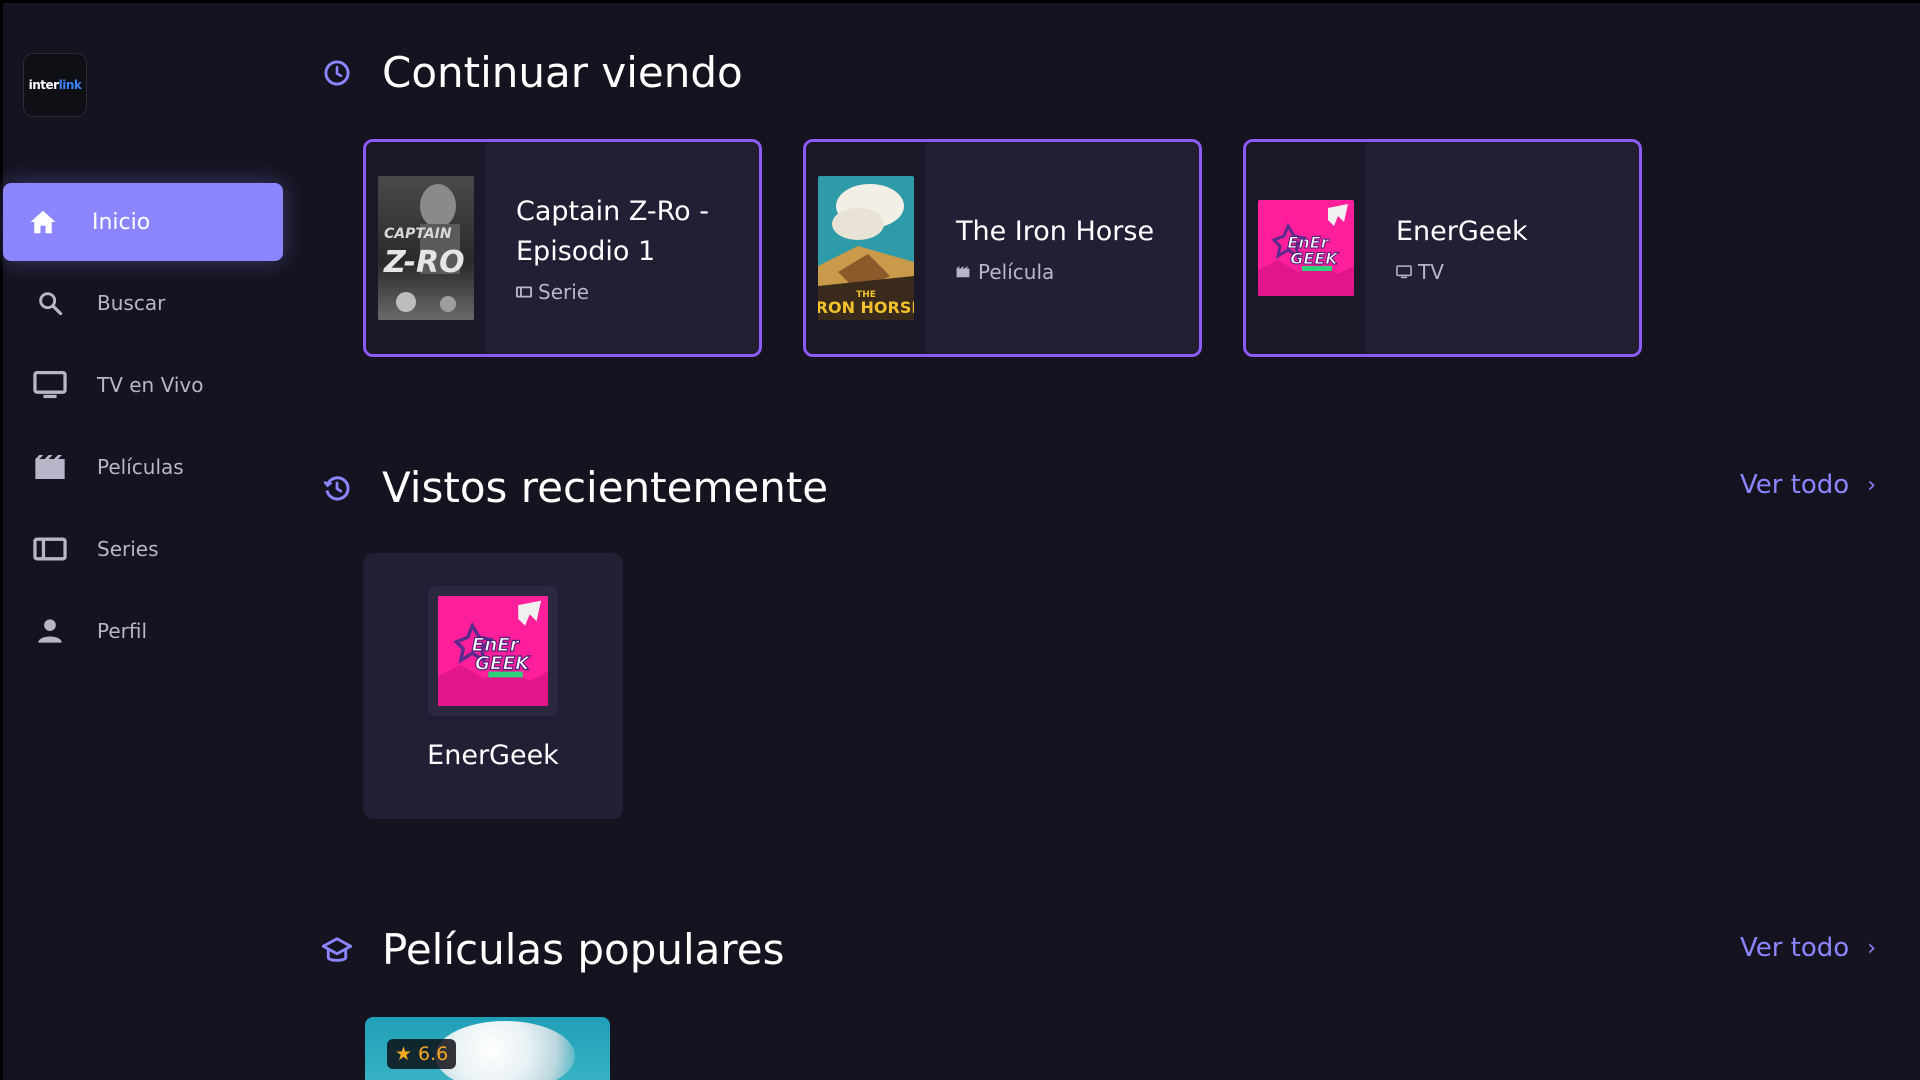  What do you see at coordinates (404, 1054) in the screenshot?
I see `star-icon: ★` at bounding box center [404, 1054].